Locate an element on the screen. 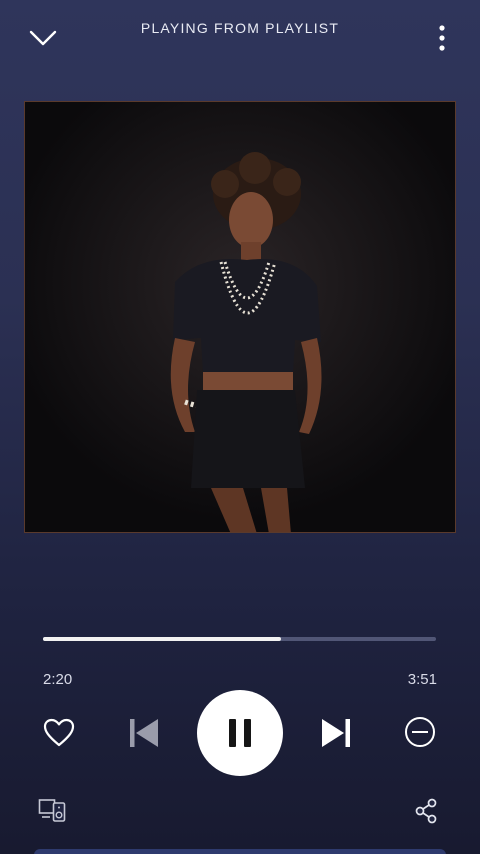 Image resolution: width=480 pixels, height=854 pixels. mini-panel-edge is located at coordinates (240, 851).